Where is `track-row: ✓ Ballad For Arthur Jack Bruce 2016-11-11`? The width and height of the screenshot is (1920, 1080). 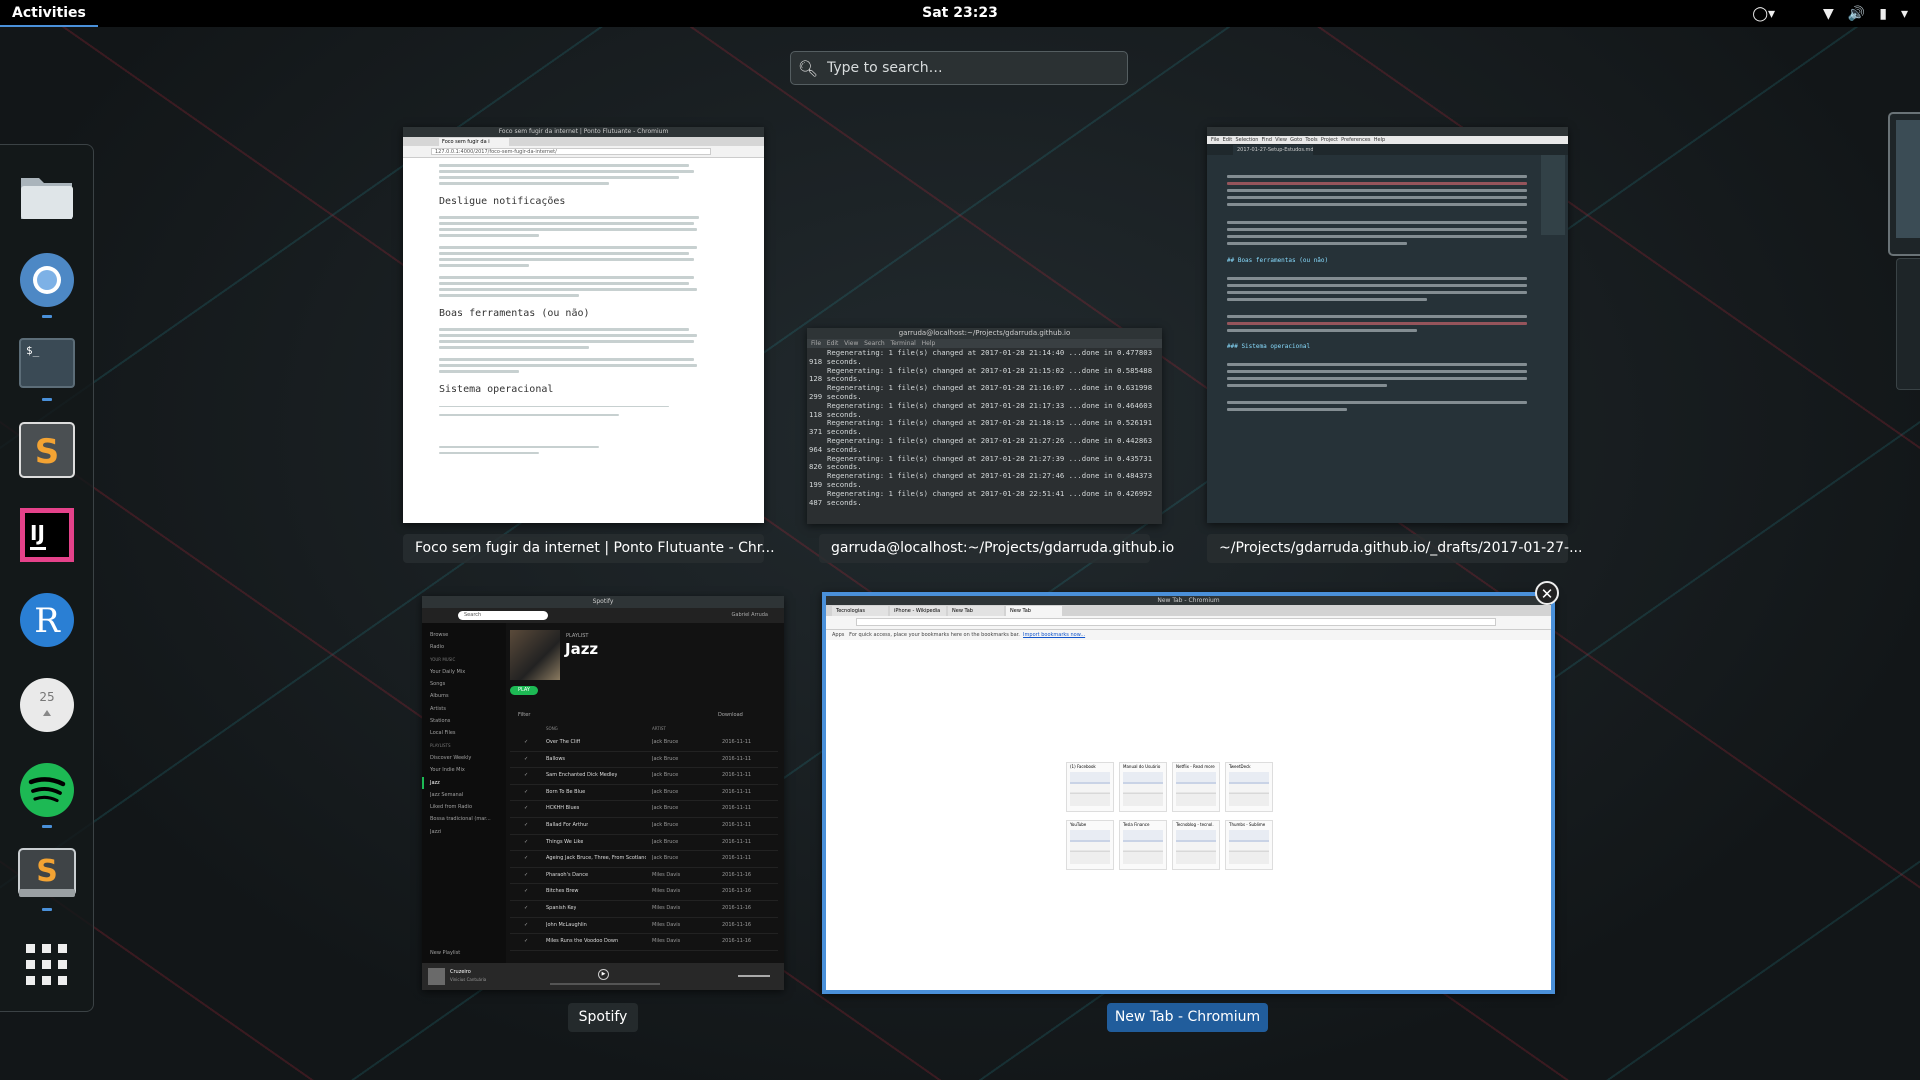 track-row: ✓ Ballad For Arthur Jack Bruce 2016-11-11 is located at coordinates (644, 826).